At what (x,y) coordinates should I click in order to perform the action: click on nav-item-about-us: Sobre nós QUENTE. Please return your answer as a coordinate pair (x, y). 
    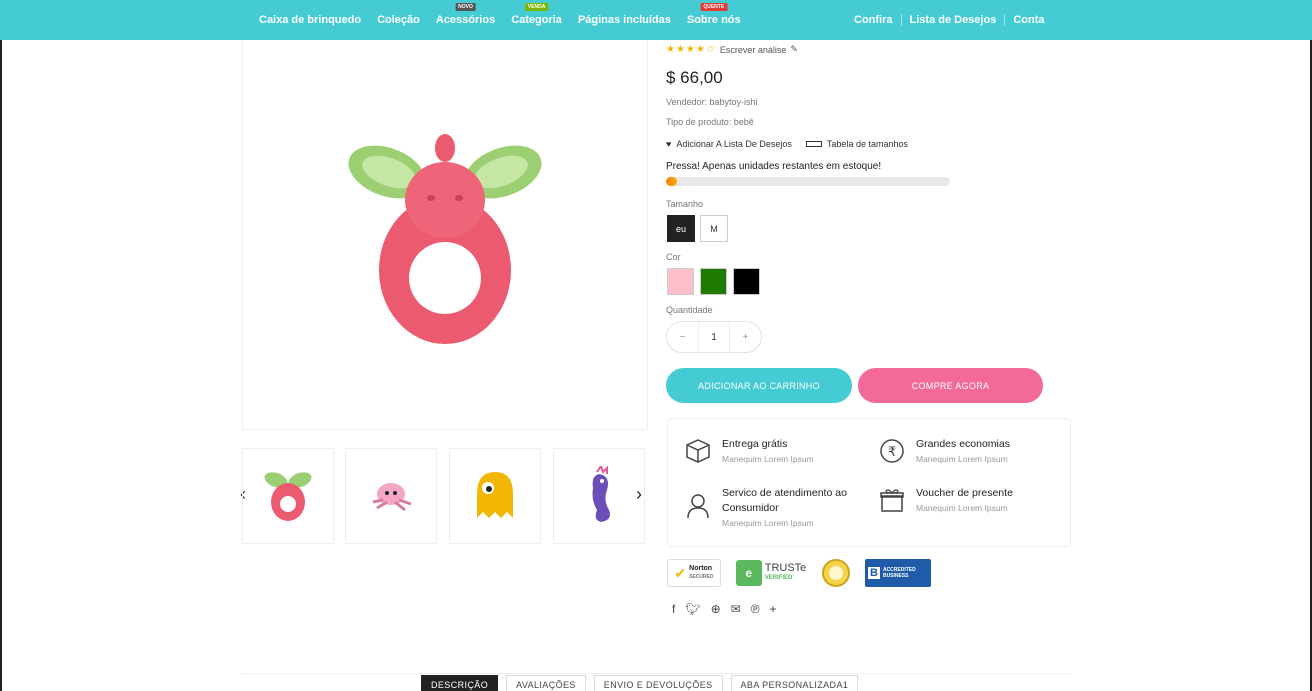
    Looking at the image, I should click on (714, 14).